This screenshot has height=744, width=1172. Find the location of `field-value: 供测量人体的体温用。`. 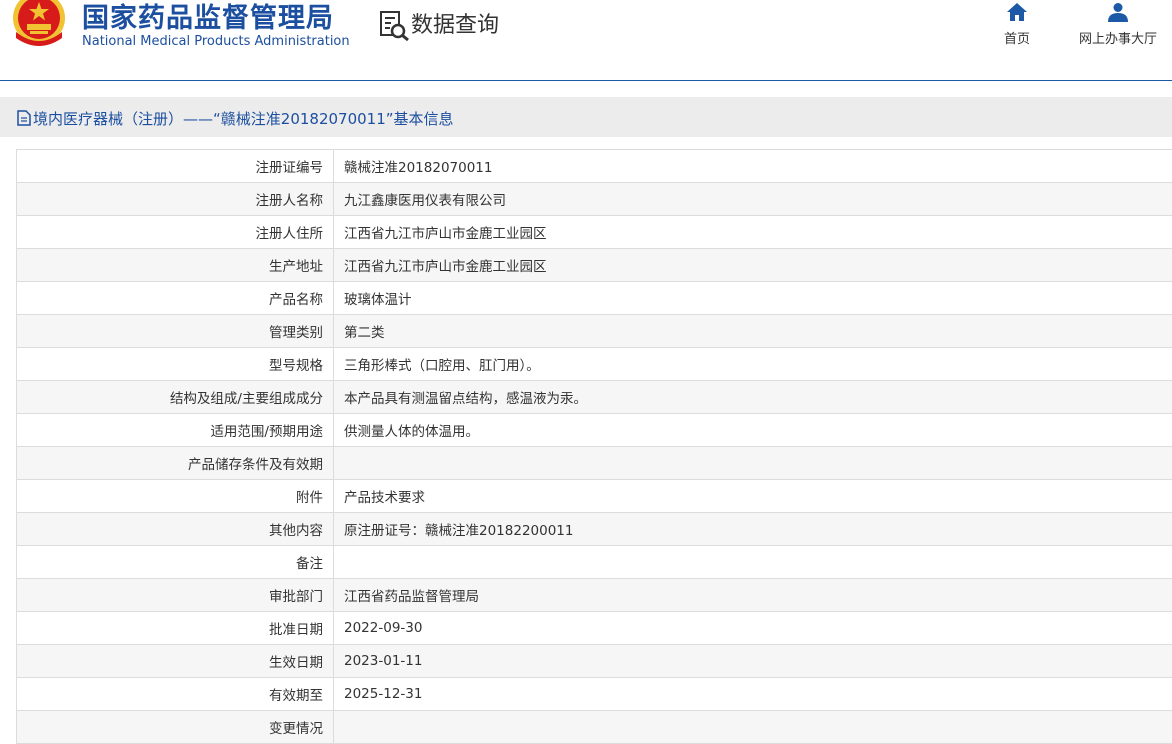

field-value: 供测量人体的体温用。 is located at coordinates (753, 430).